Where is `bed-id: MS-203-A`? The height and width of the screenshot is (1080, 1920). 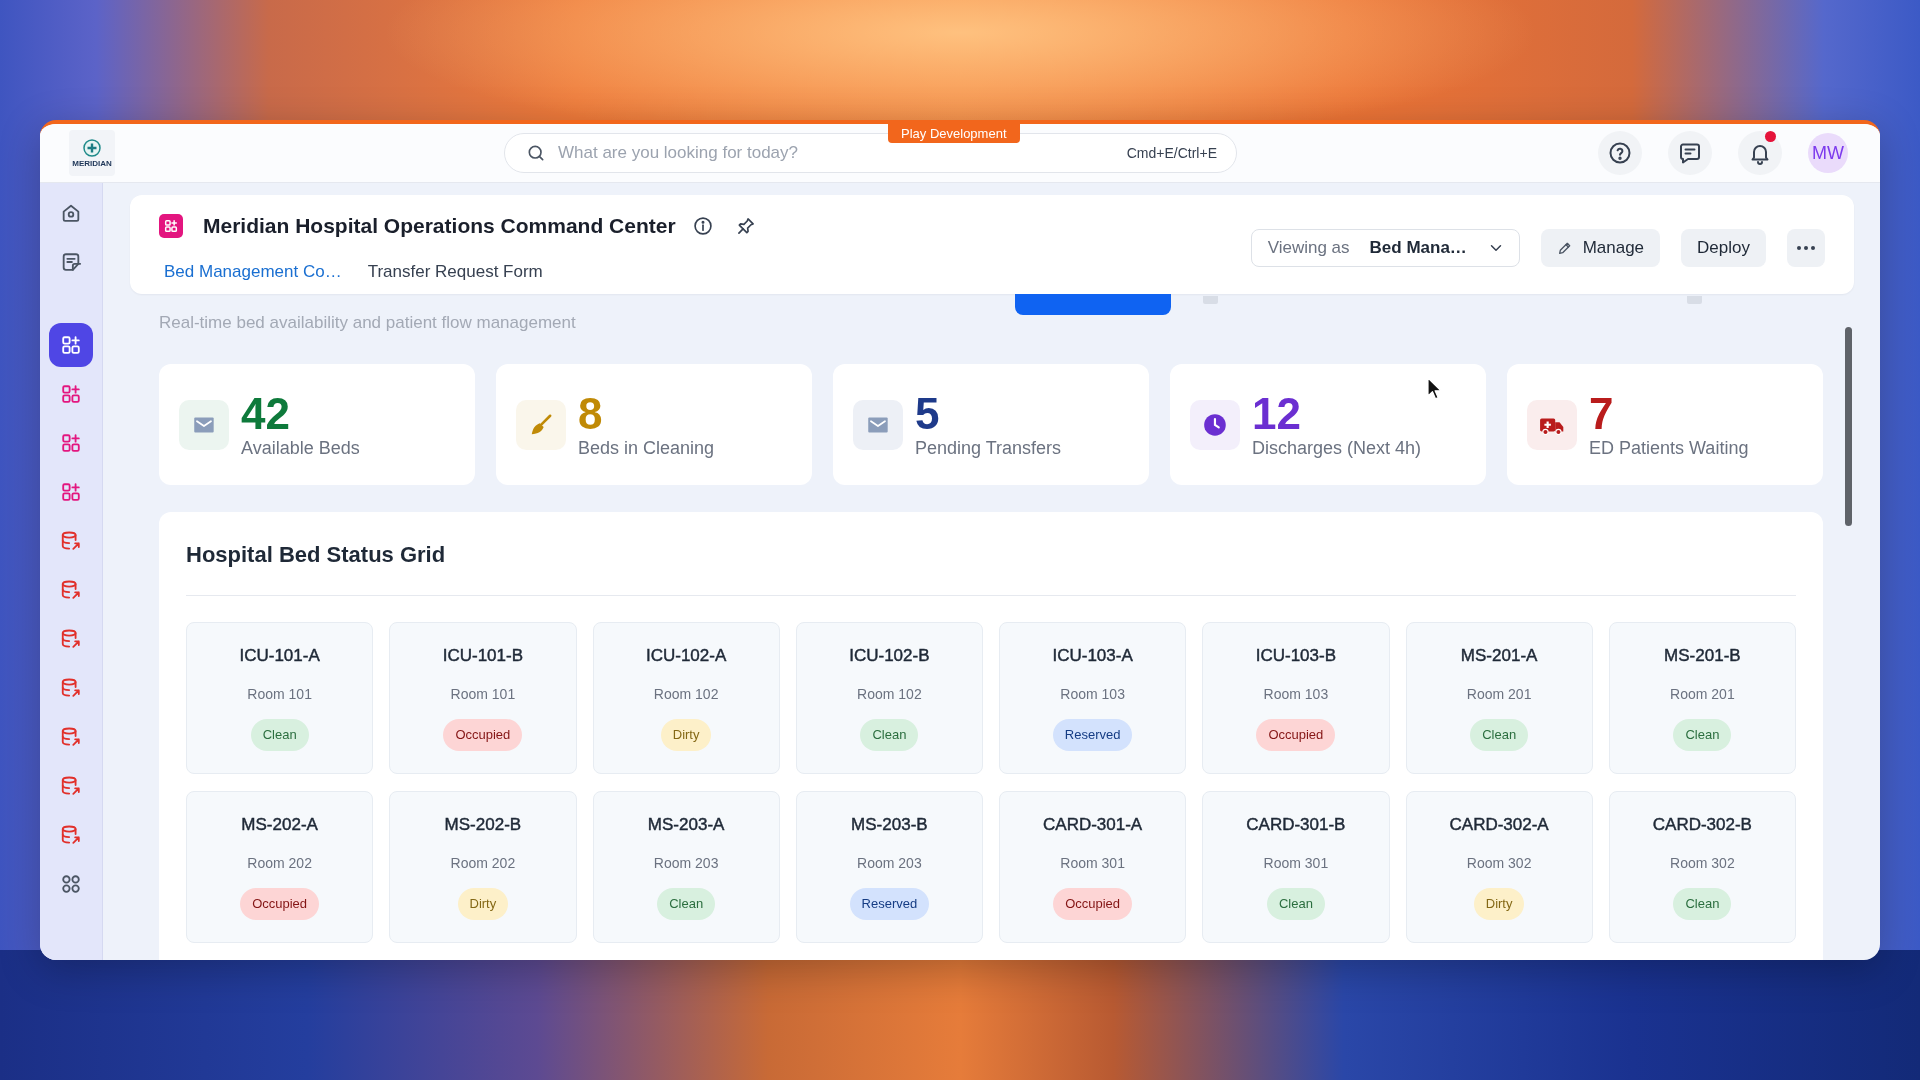 bed-id: MS-203-A is located at coordinates (686, 825).